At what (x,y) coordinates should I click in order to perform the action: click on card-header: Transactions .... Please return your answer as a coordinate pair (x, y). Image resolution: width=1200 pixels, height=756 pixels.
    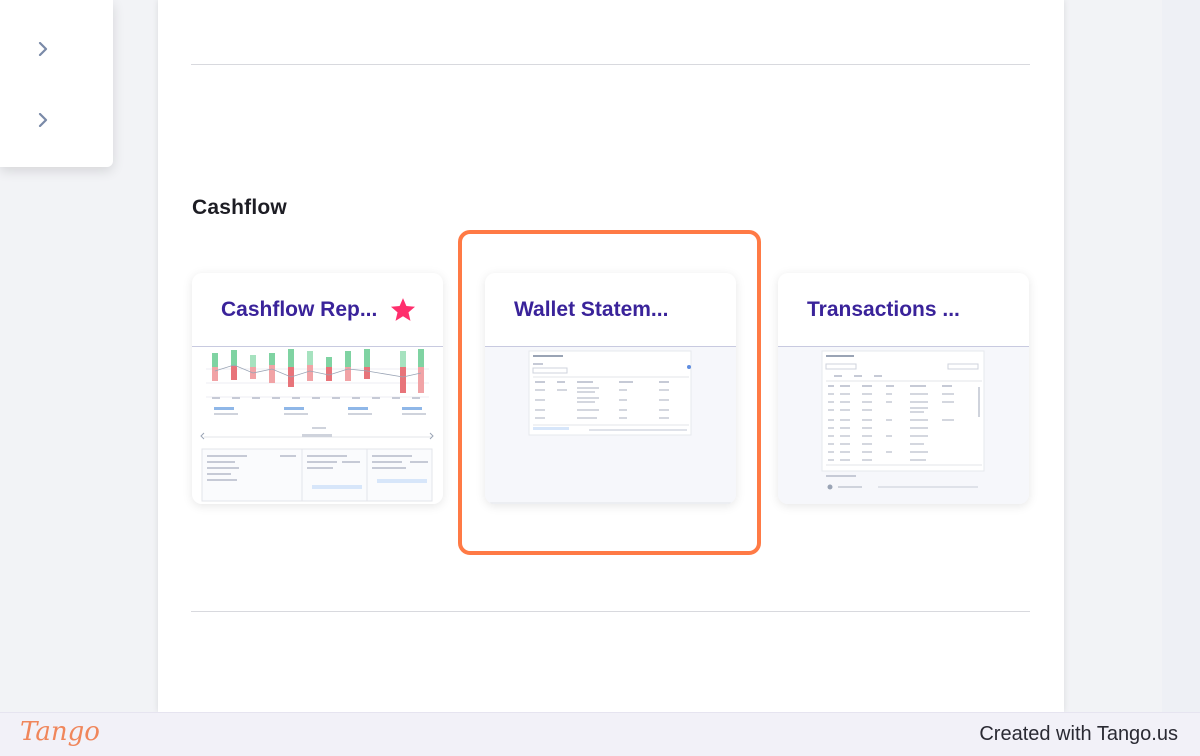
    Looking at the image, I should click on (903, 310).